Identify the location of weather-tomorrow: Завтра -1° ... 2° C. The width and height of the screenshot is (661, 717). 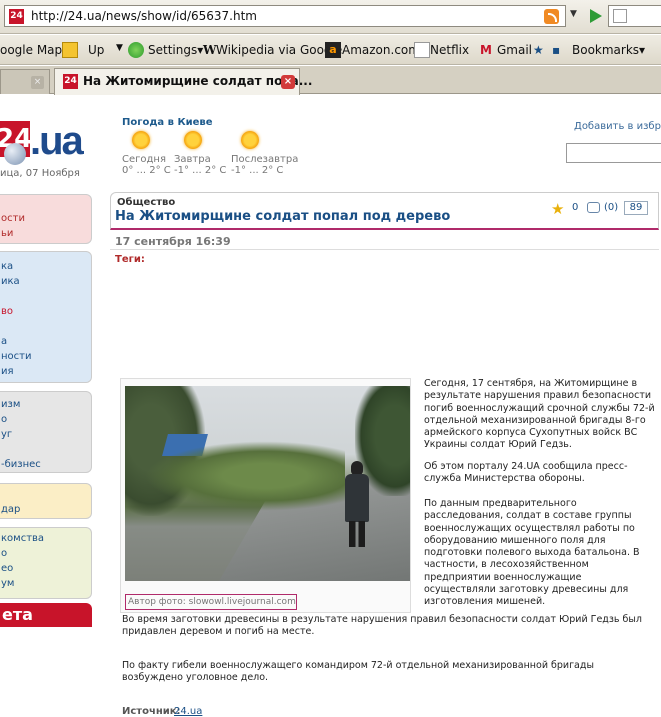
(204, 153).